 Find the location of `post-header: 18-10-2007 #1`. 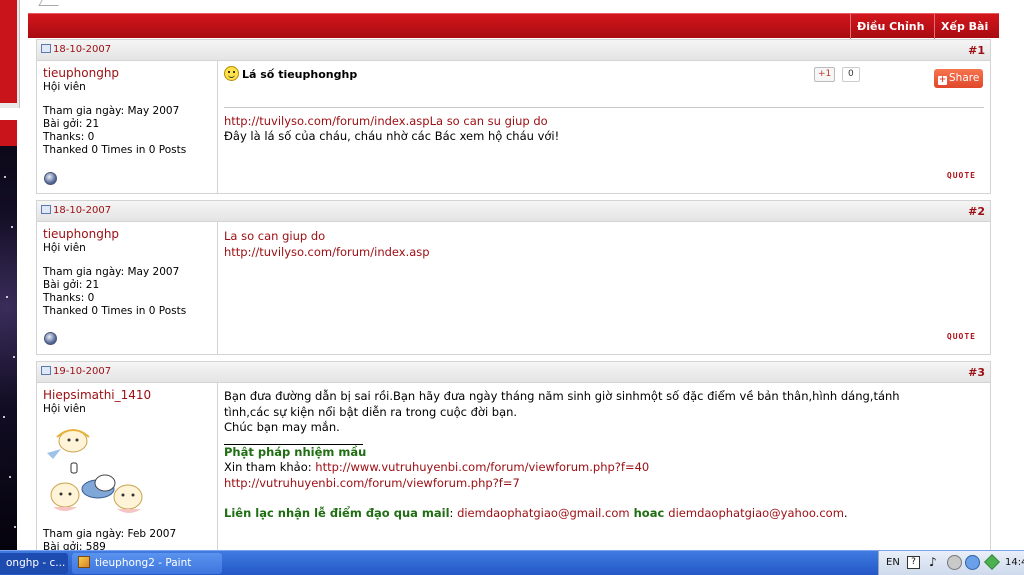

post-header: 18-10-2007 #1 is located at coordinates (513, 50).